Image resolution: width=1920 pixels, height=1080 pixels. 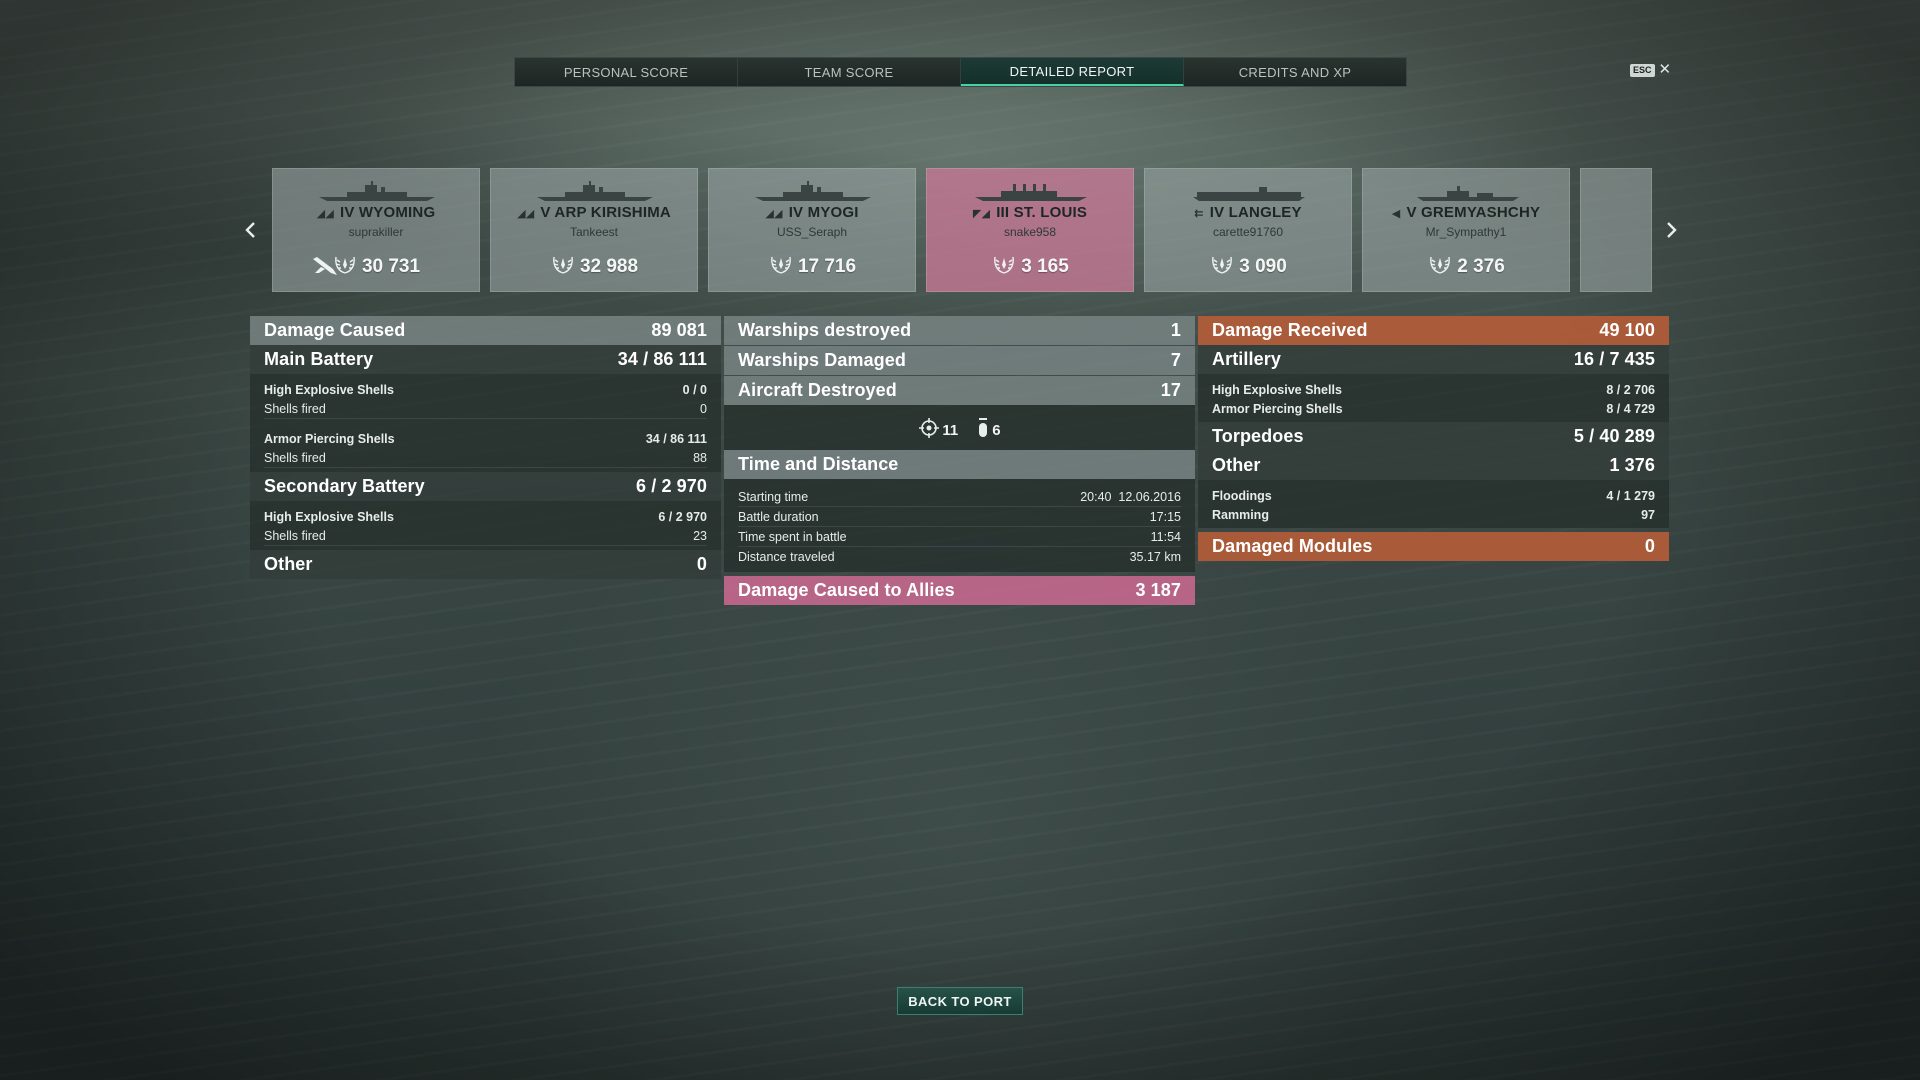 What do you see at coordinates (1648, 514) in the screenshot?
I see `ramming-value: 97` at bounding box center [1648, 514].